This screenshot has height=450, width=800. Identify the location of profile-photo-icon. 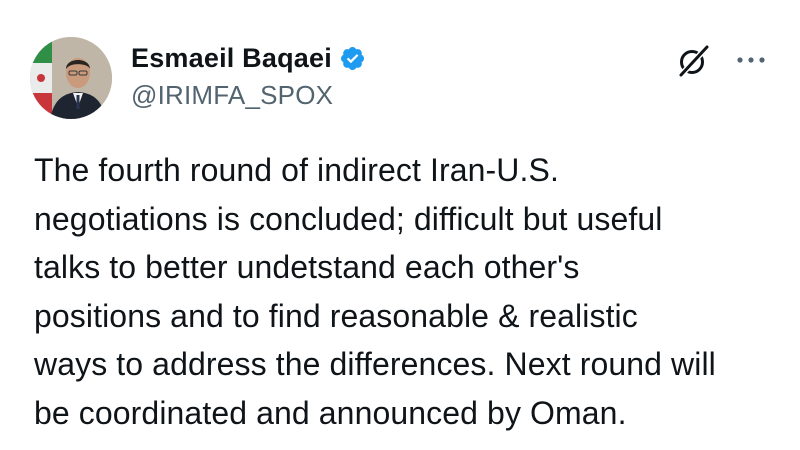
(71, 78).